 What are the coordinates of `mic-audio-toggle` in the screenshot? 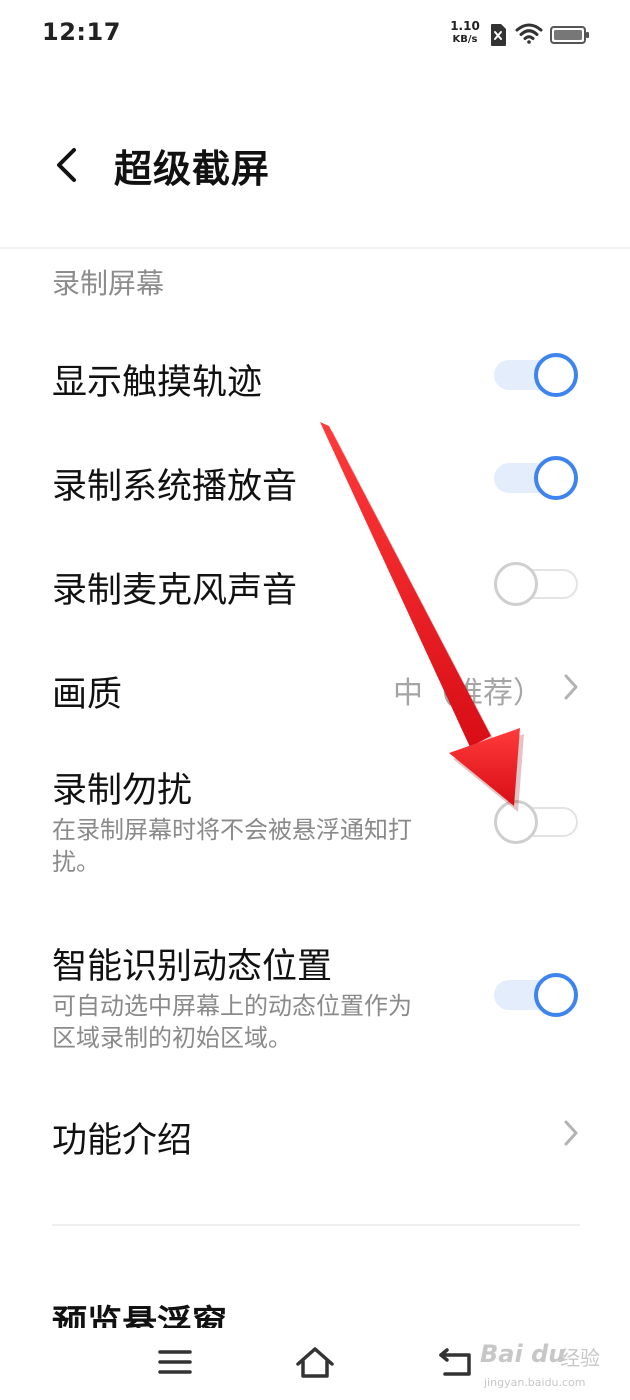 It's located at (536, 584).